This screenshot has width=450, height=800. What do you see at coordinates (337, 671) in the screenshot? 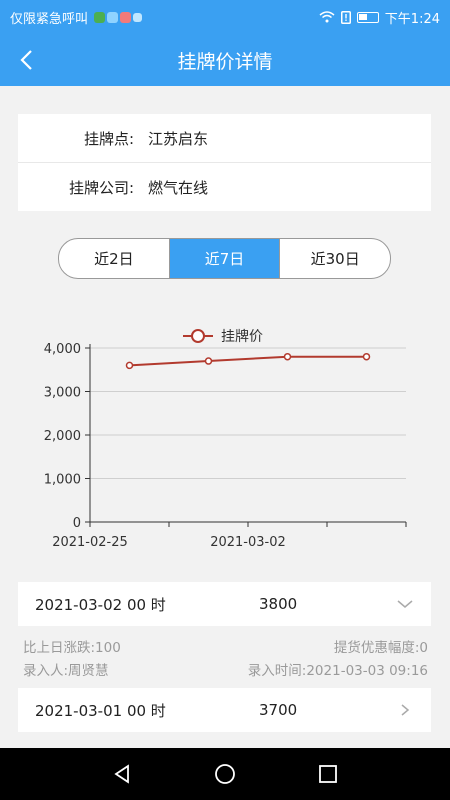
I see `record-entered-time: 录入时间:2021-03-03 09:16` at bounding box center [337, 671].